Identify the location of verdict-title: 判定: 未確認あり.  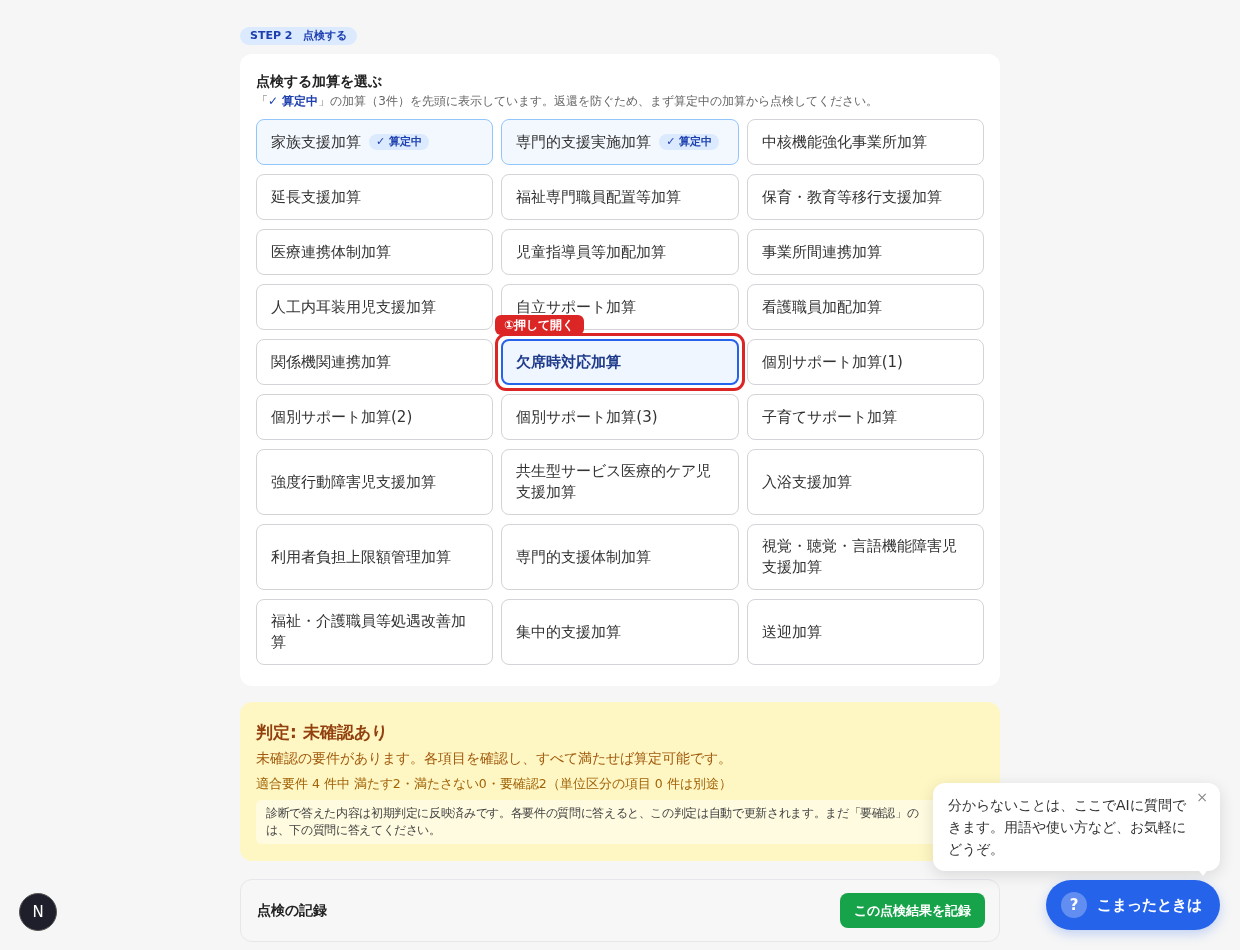
(322, 732).